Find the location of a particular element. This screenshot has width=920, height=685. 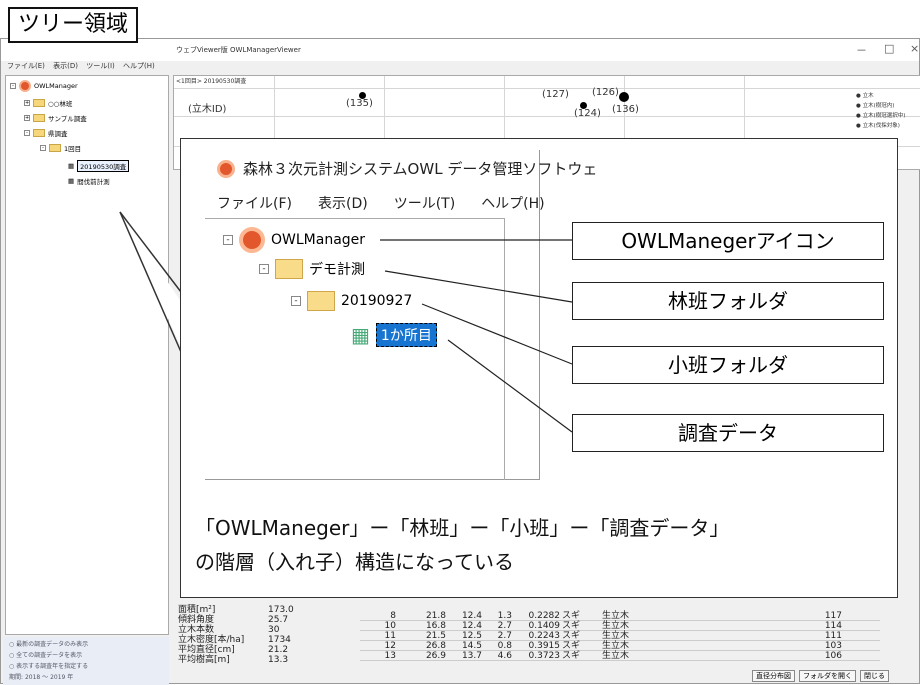

minimize-button: － is located at coordinates (861, 50).